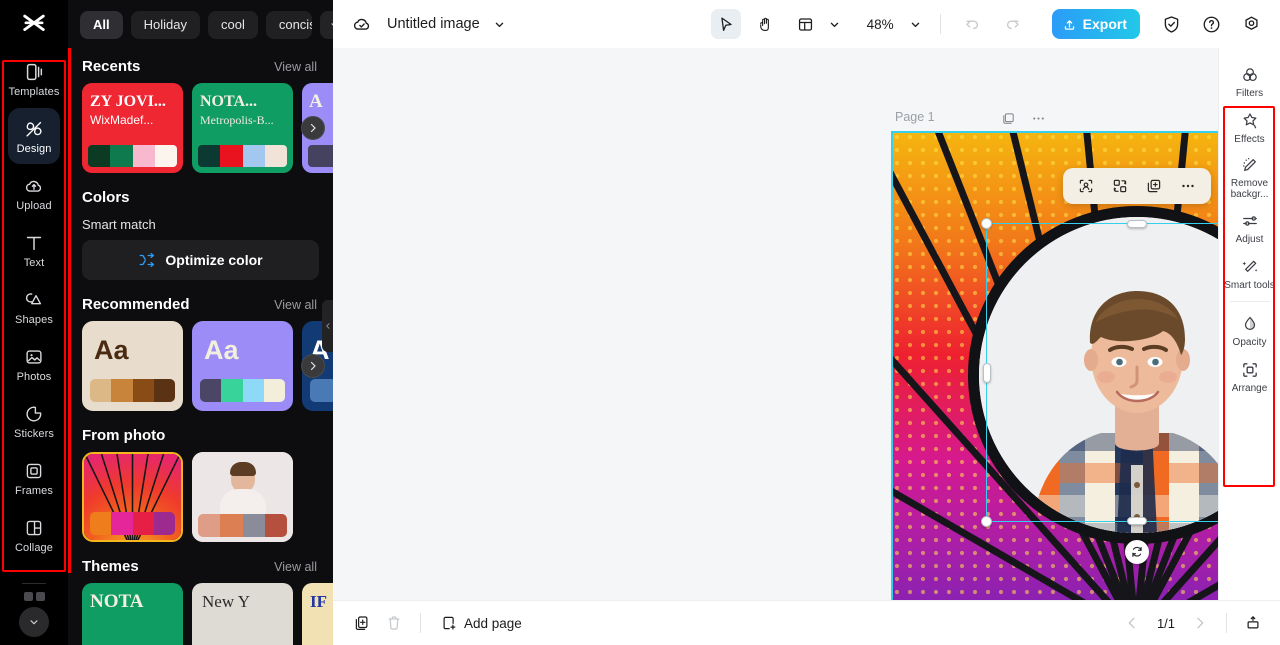  I want to click on resize-handle-top, so click(1137, 224).